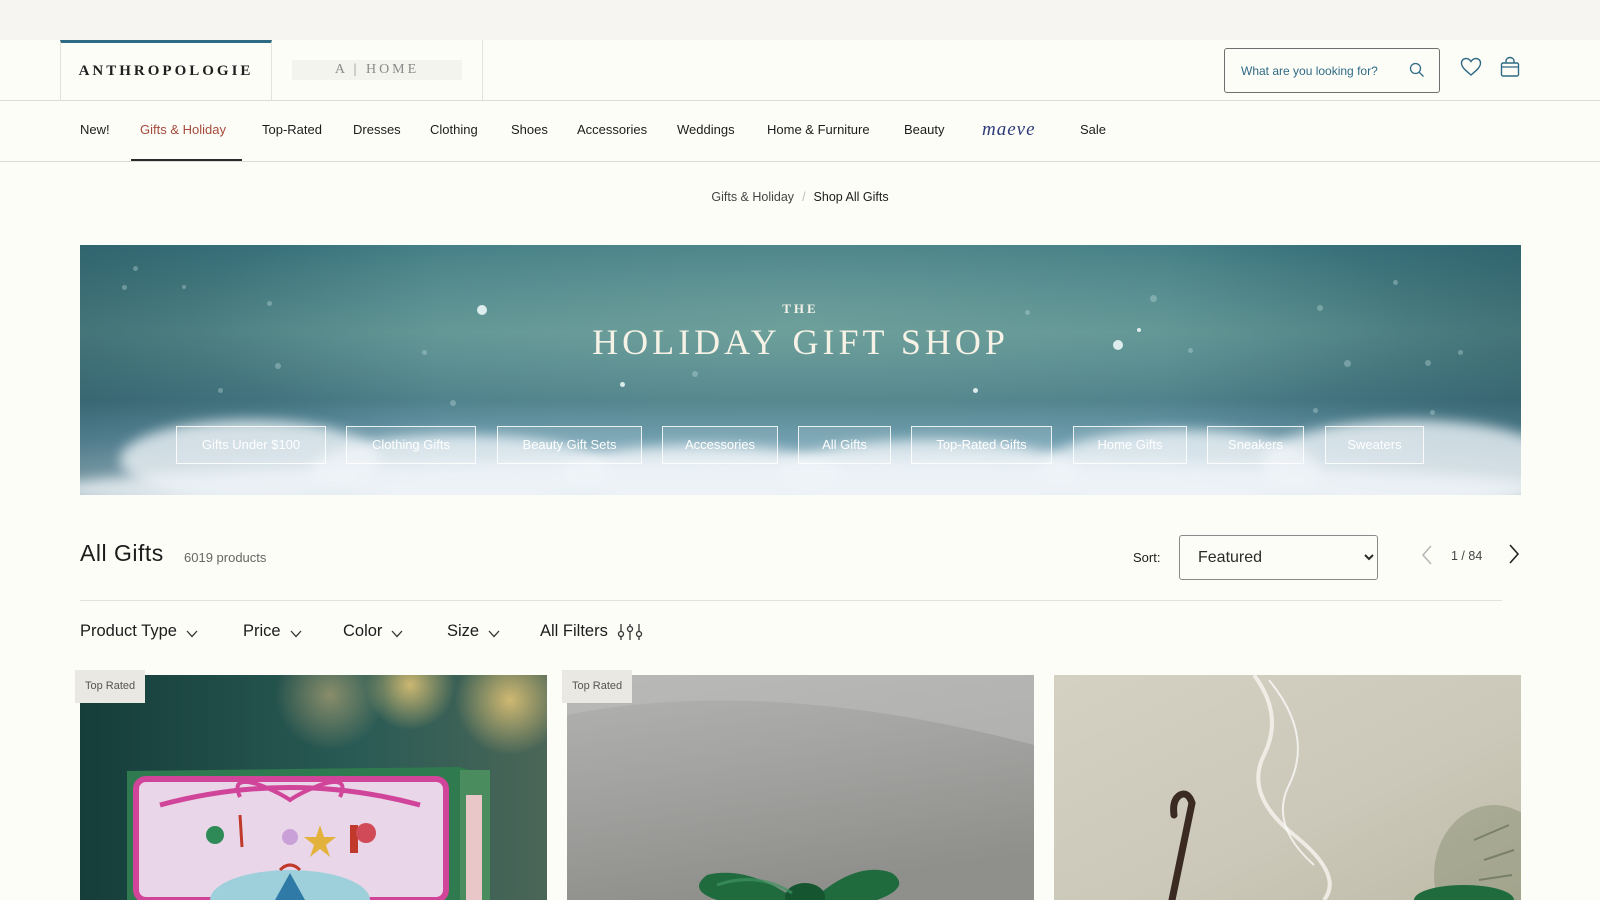  What do you see at coordinates (1093, 131) in the screenshot?
I see `nav-item-sale: Sale` at bounding box center [1093, 131].